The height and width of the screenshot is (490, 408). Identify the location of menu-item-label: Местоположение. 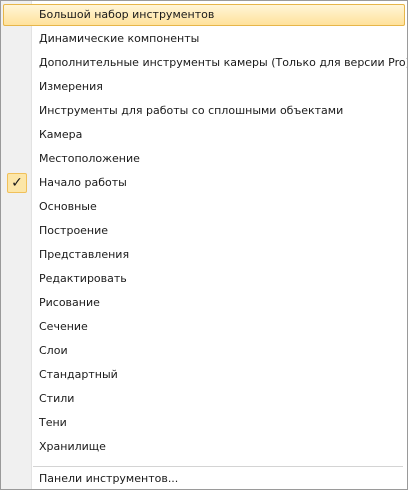
(89, 158).